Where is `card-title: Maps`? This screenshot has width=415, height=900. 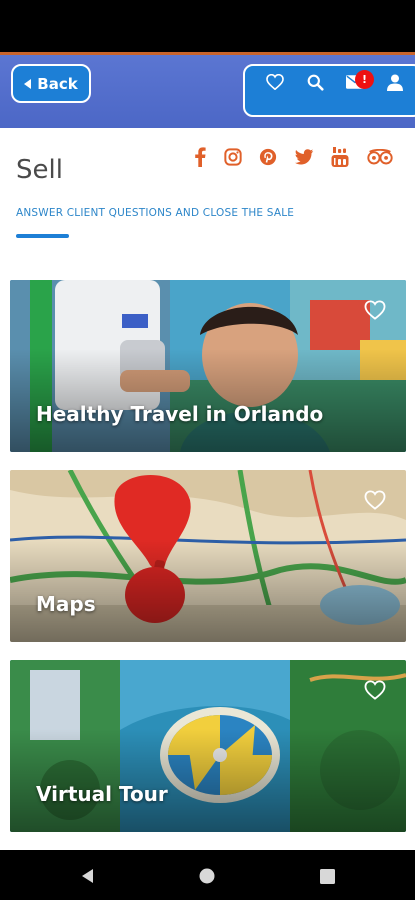 card-title: Maps is located at coordinates (66, 604).